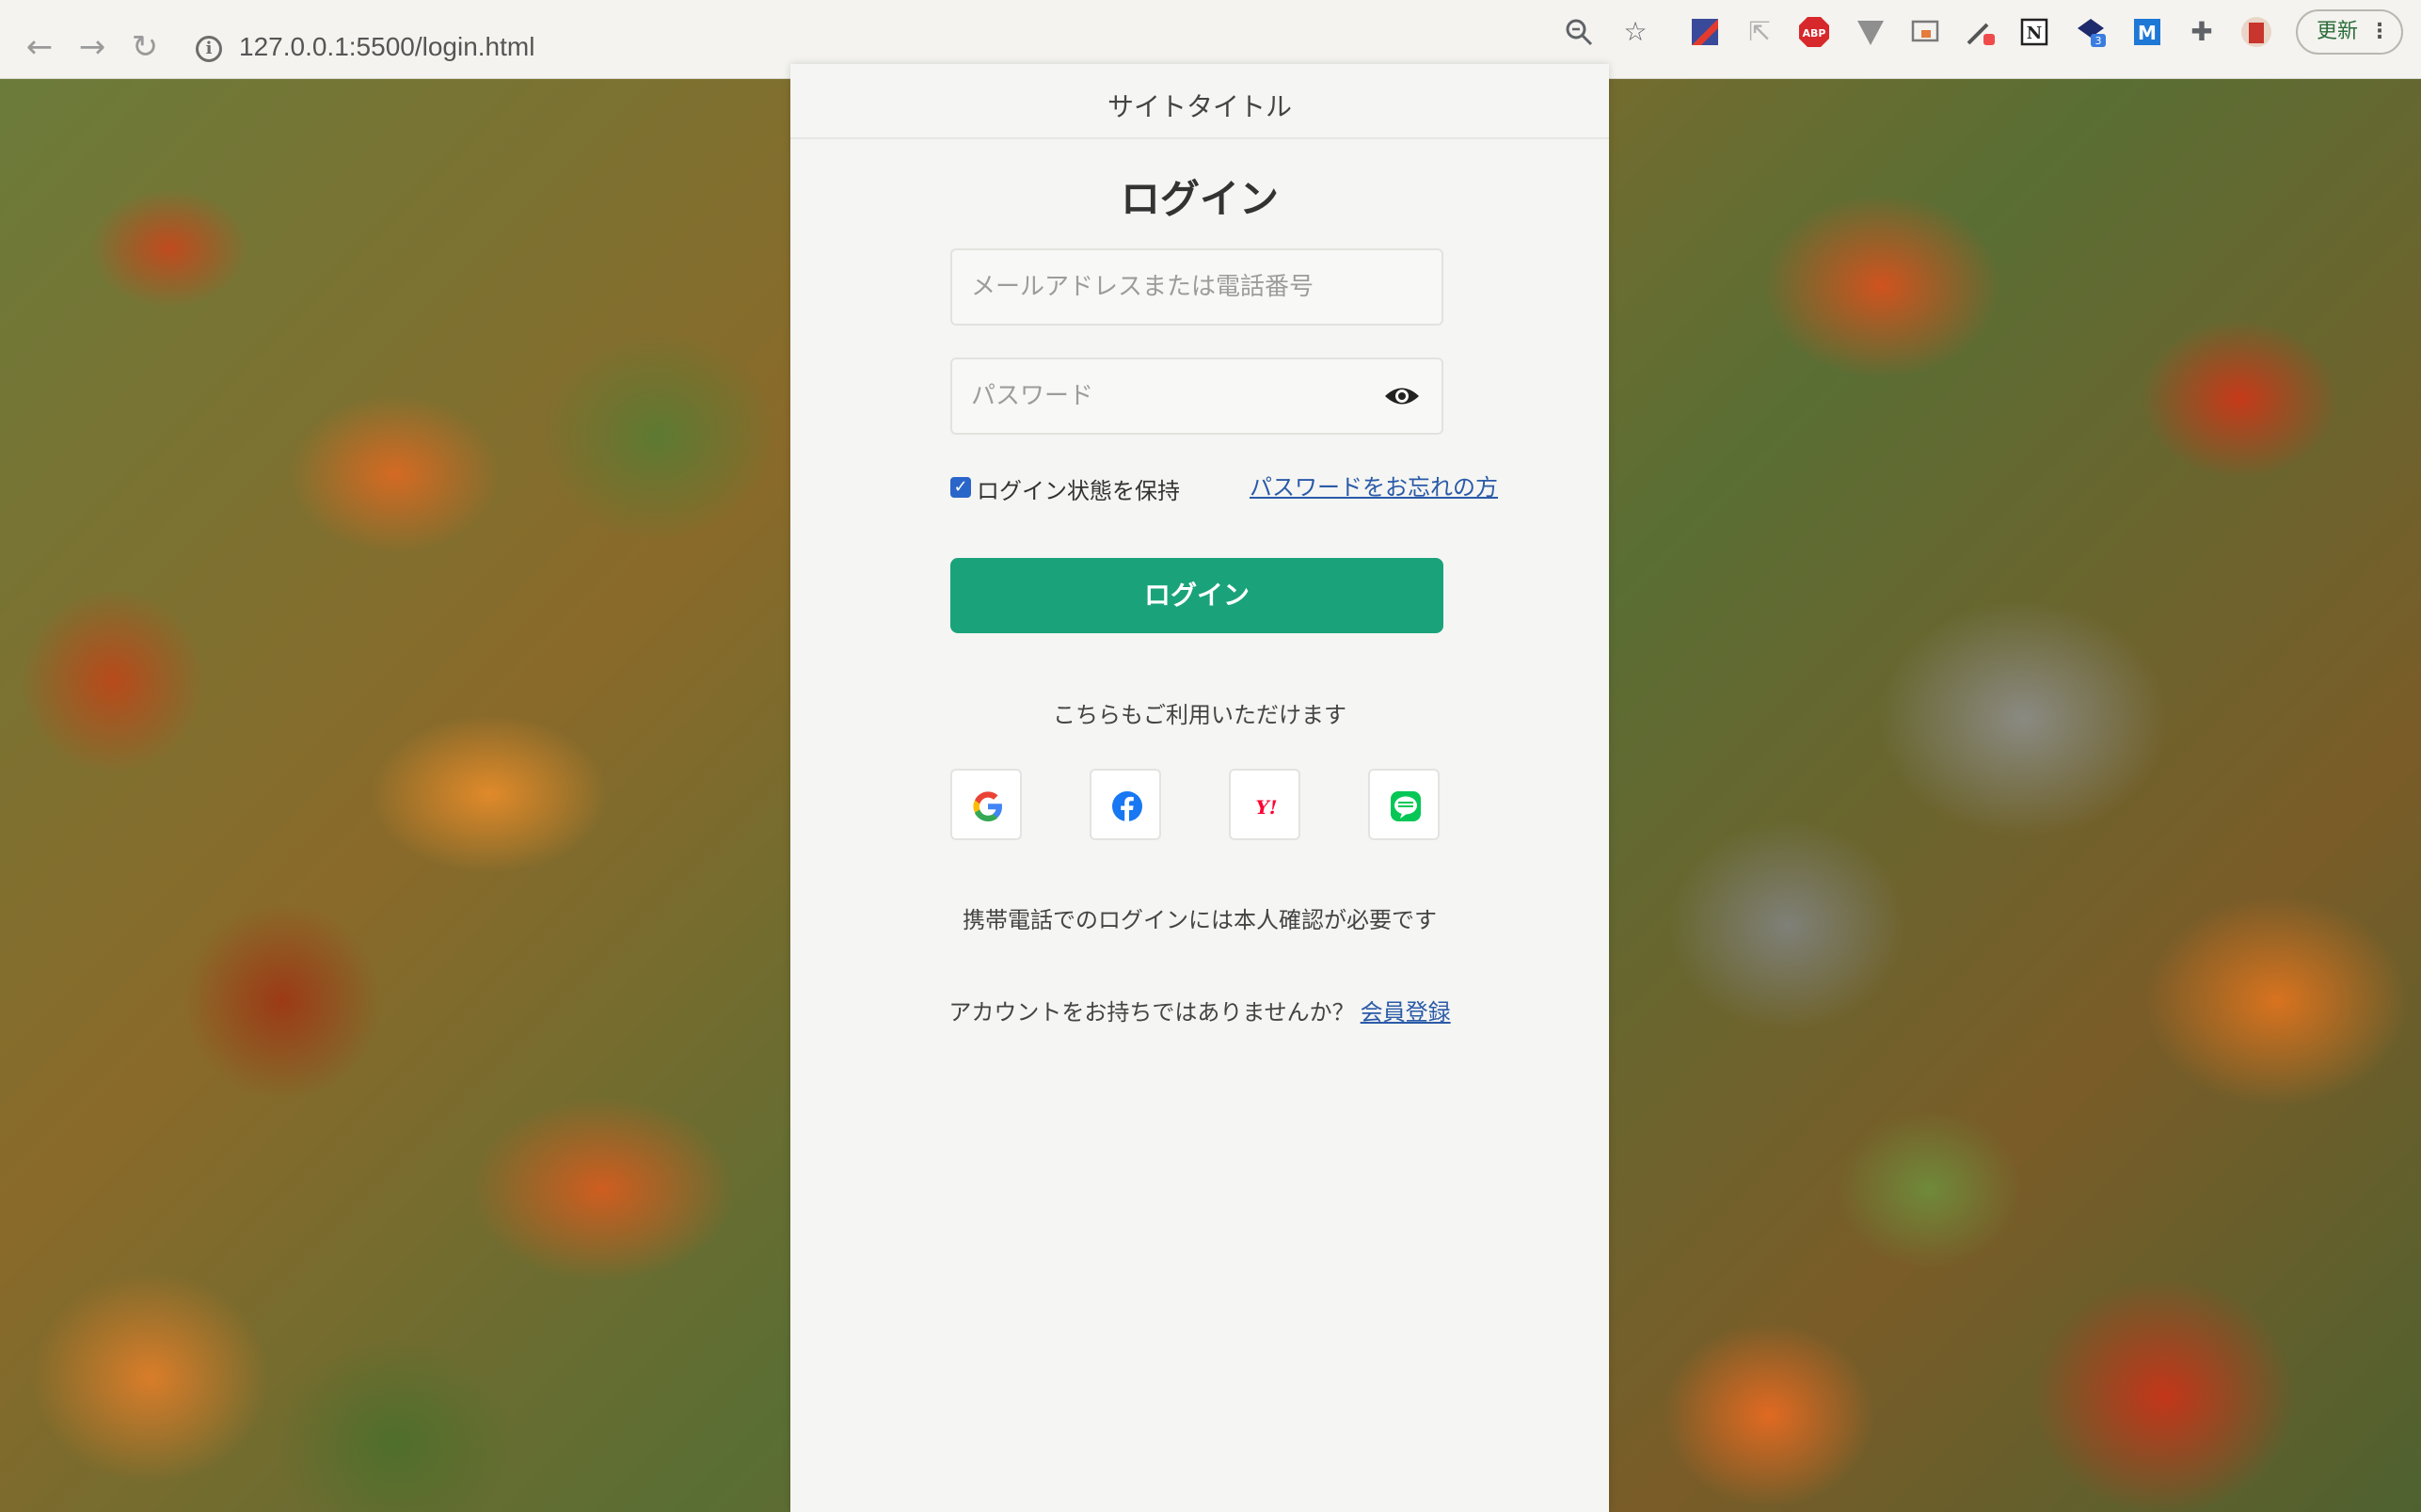 This screenshot has height=1512, width=2421. Describe the element at coordinates (1196, 287) in the screenshot. I see `email-input` at that location.